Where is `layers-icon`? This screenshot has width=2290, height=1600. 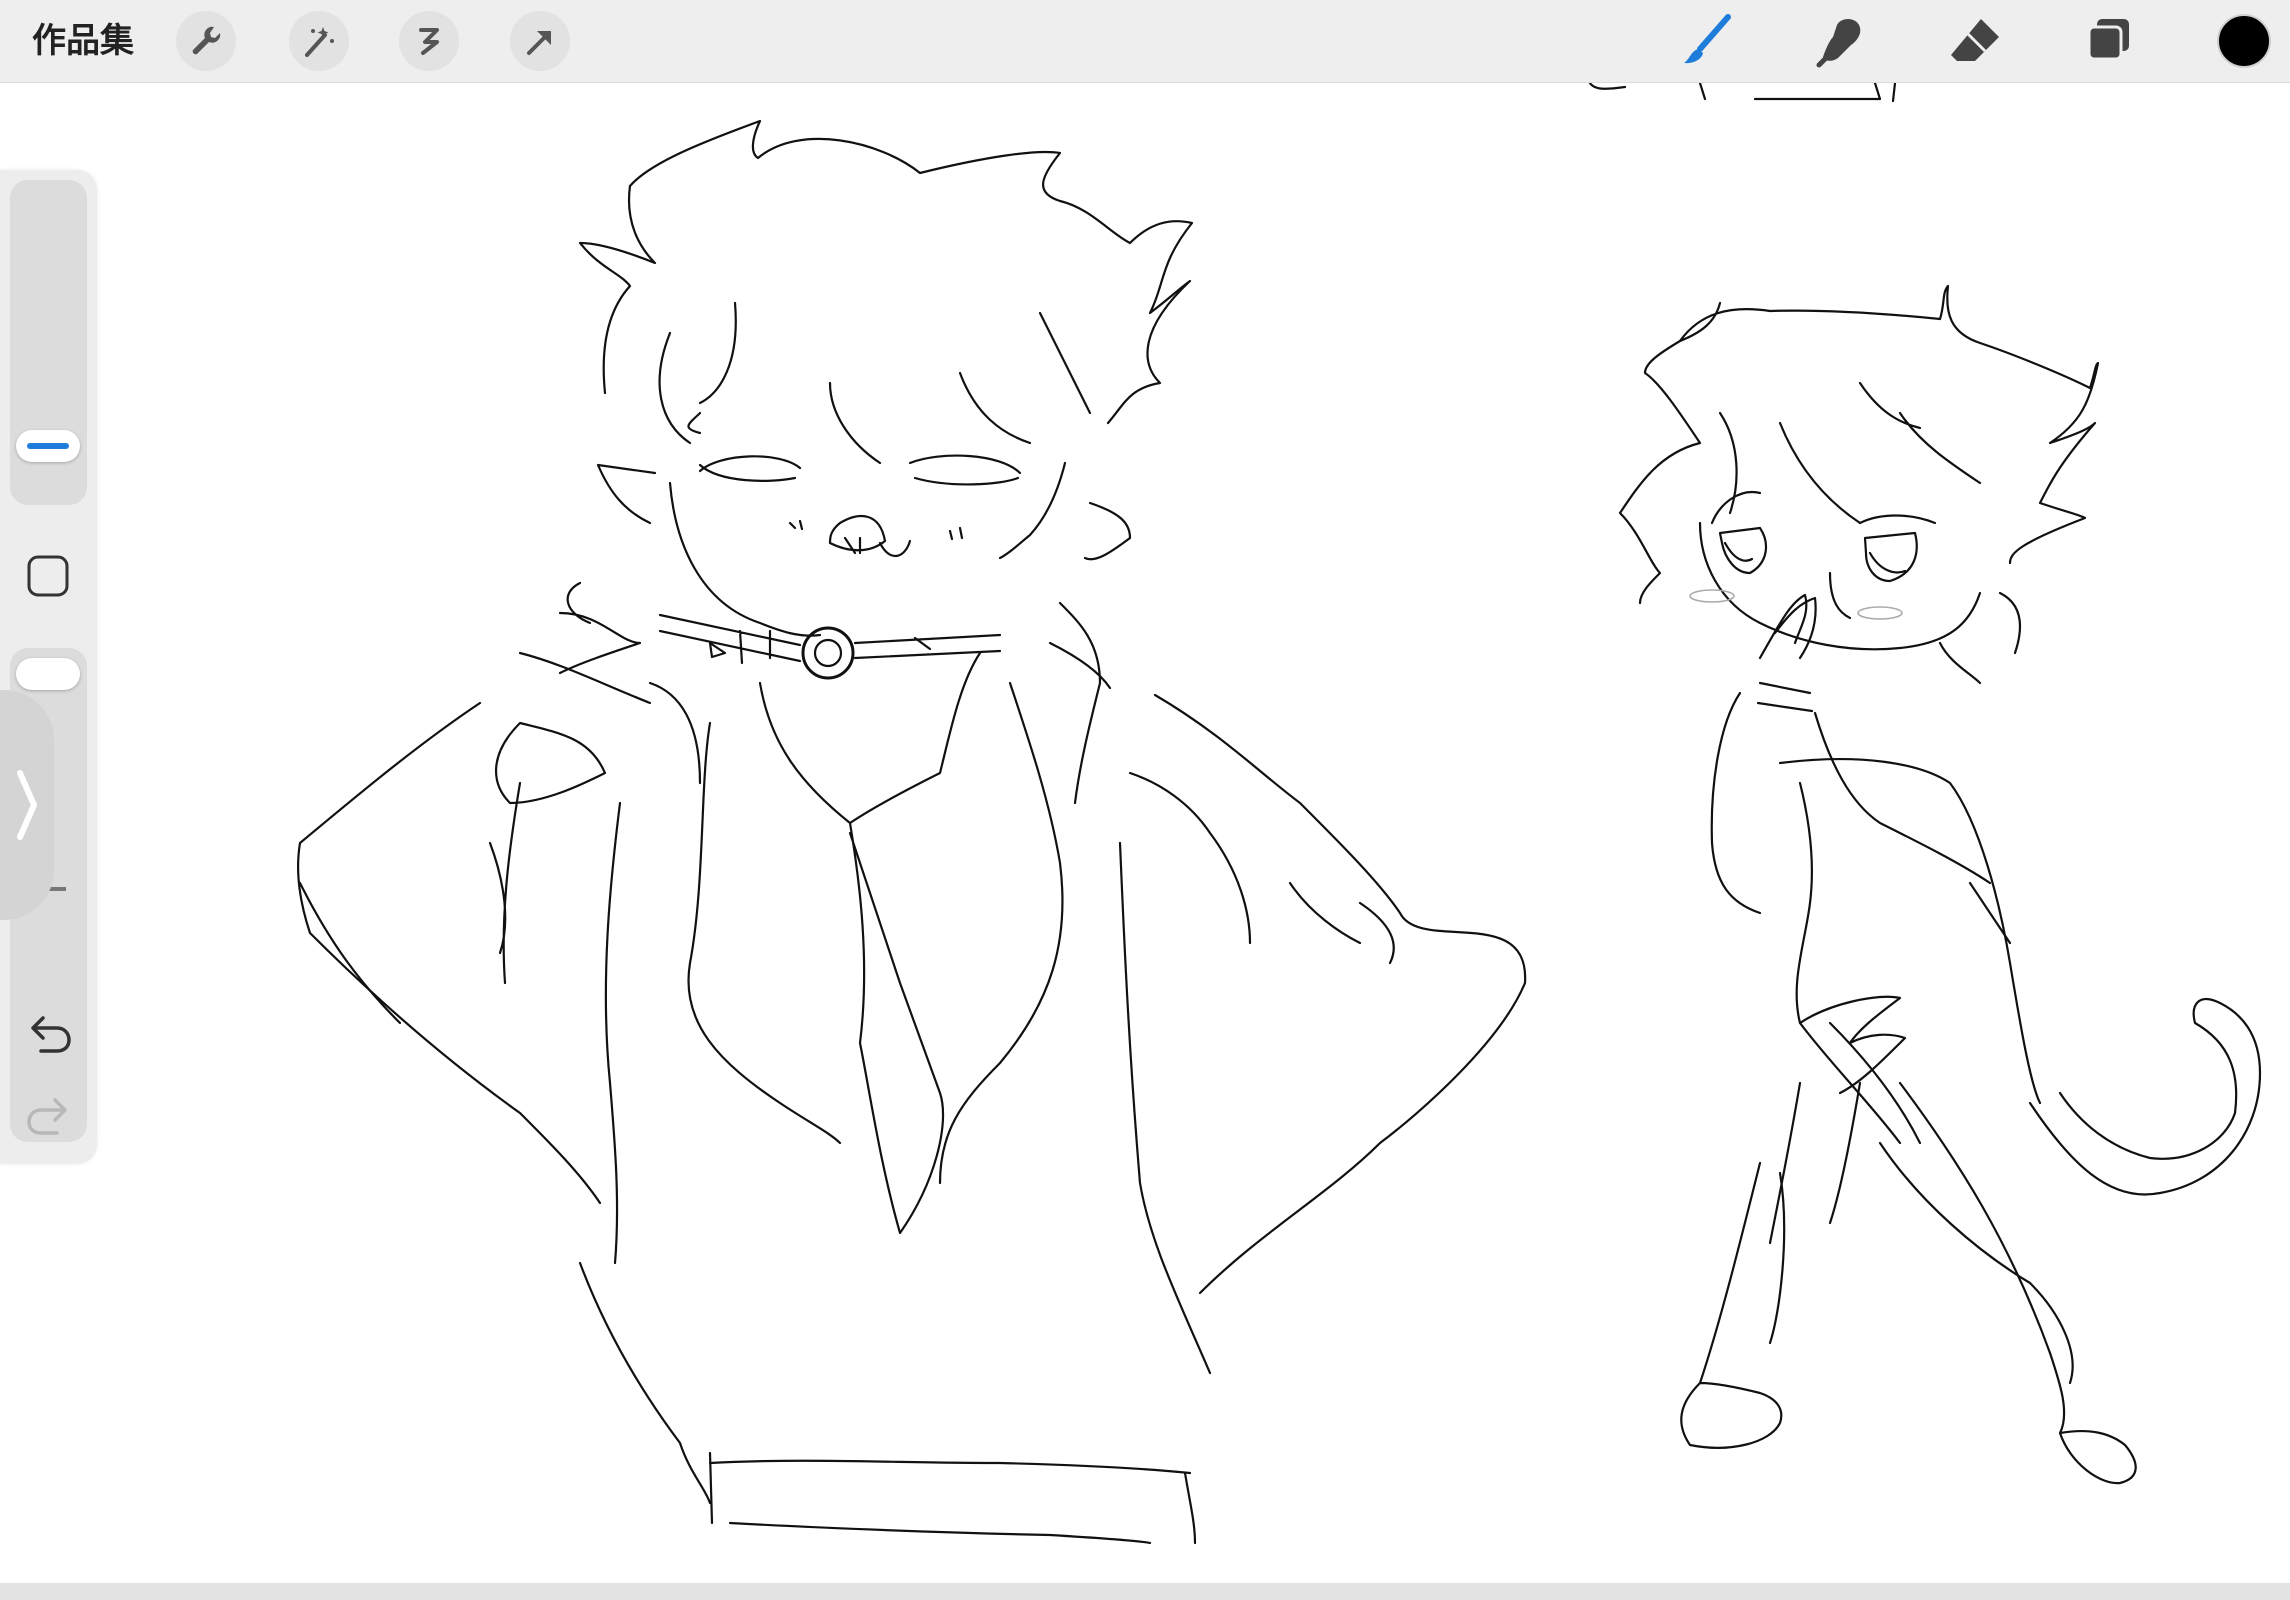 layers-icon is located at coordinates (2108, 40).